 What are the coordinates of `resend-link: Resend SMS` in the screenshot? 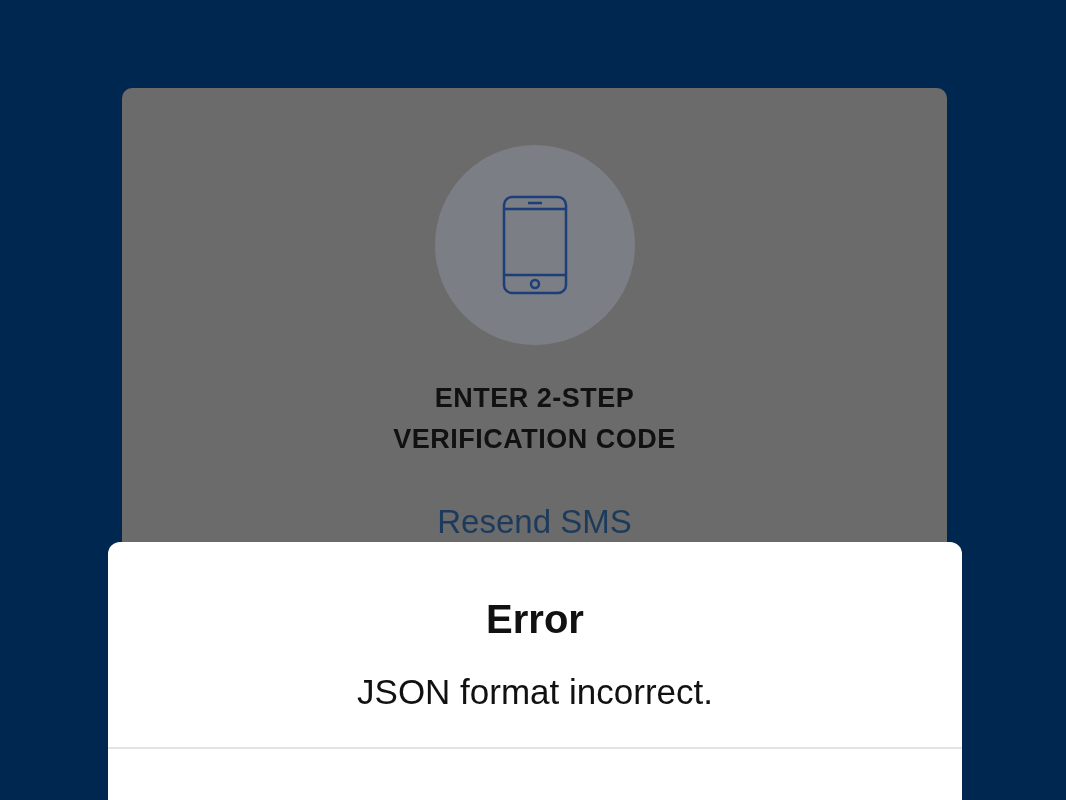 It's located at (534, 522).